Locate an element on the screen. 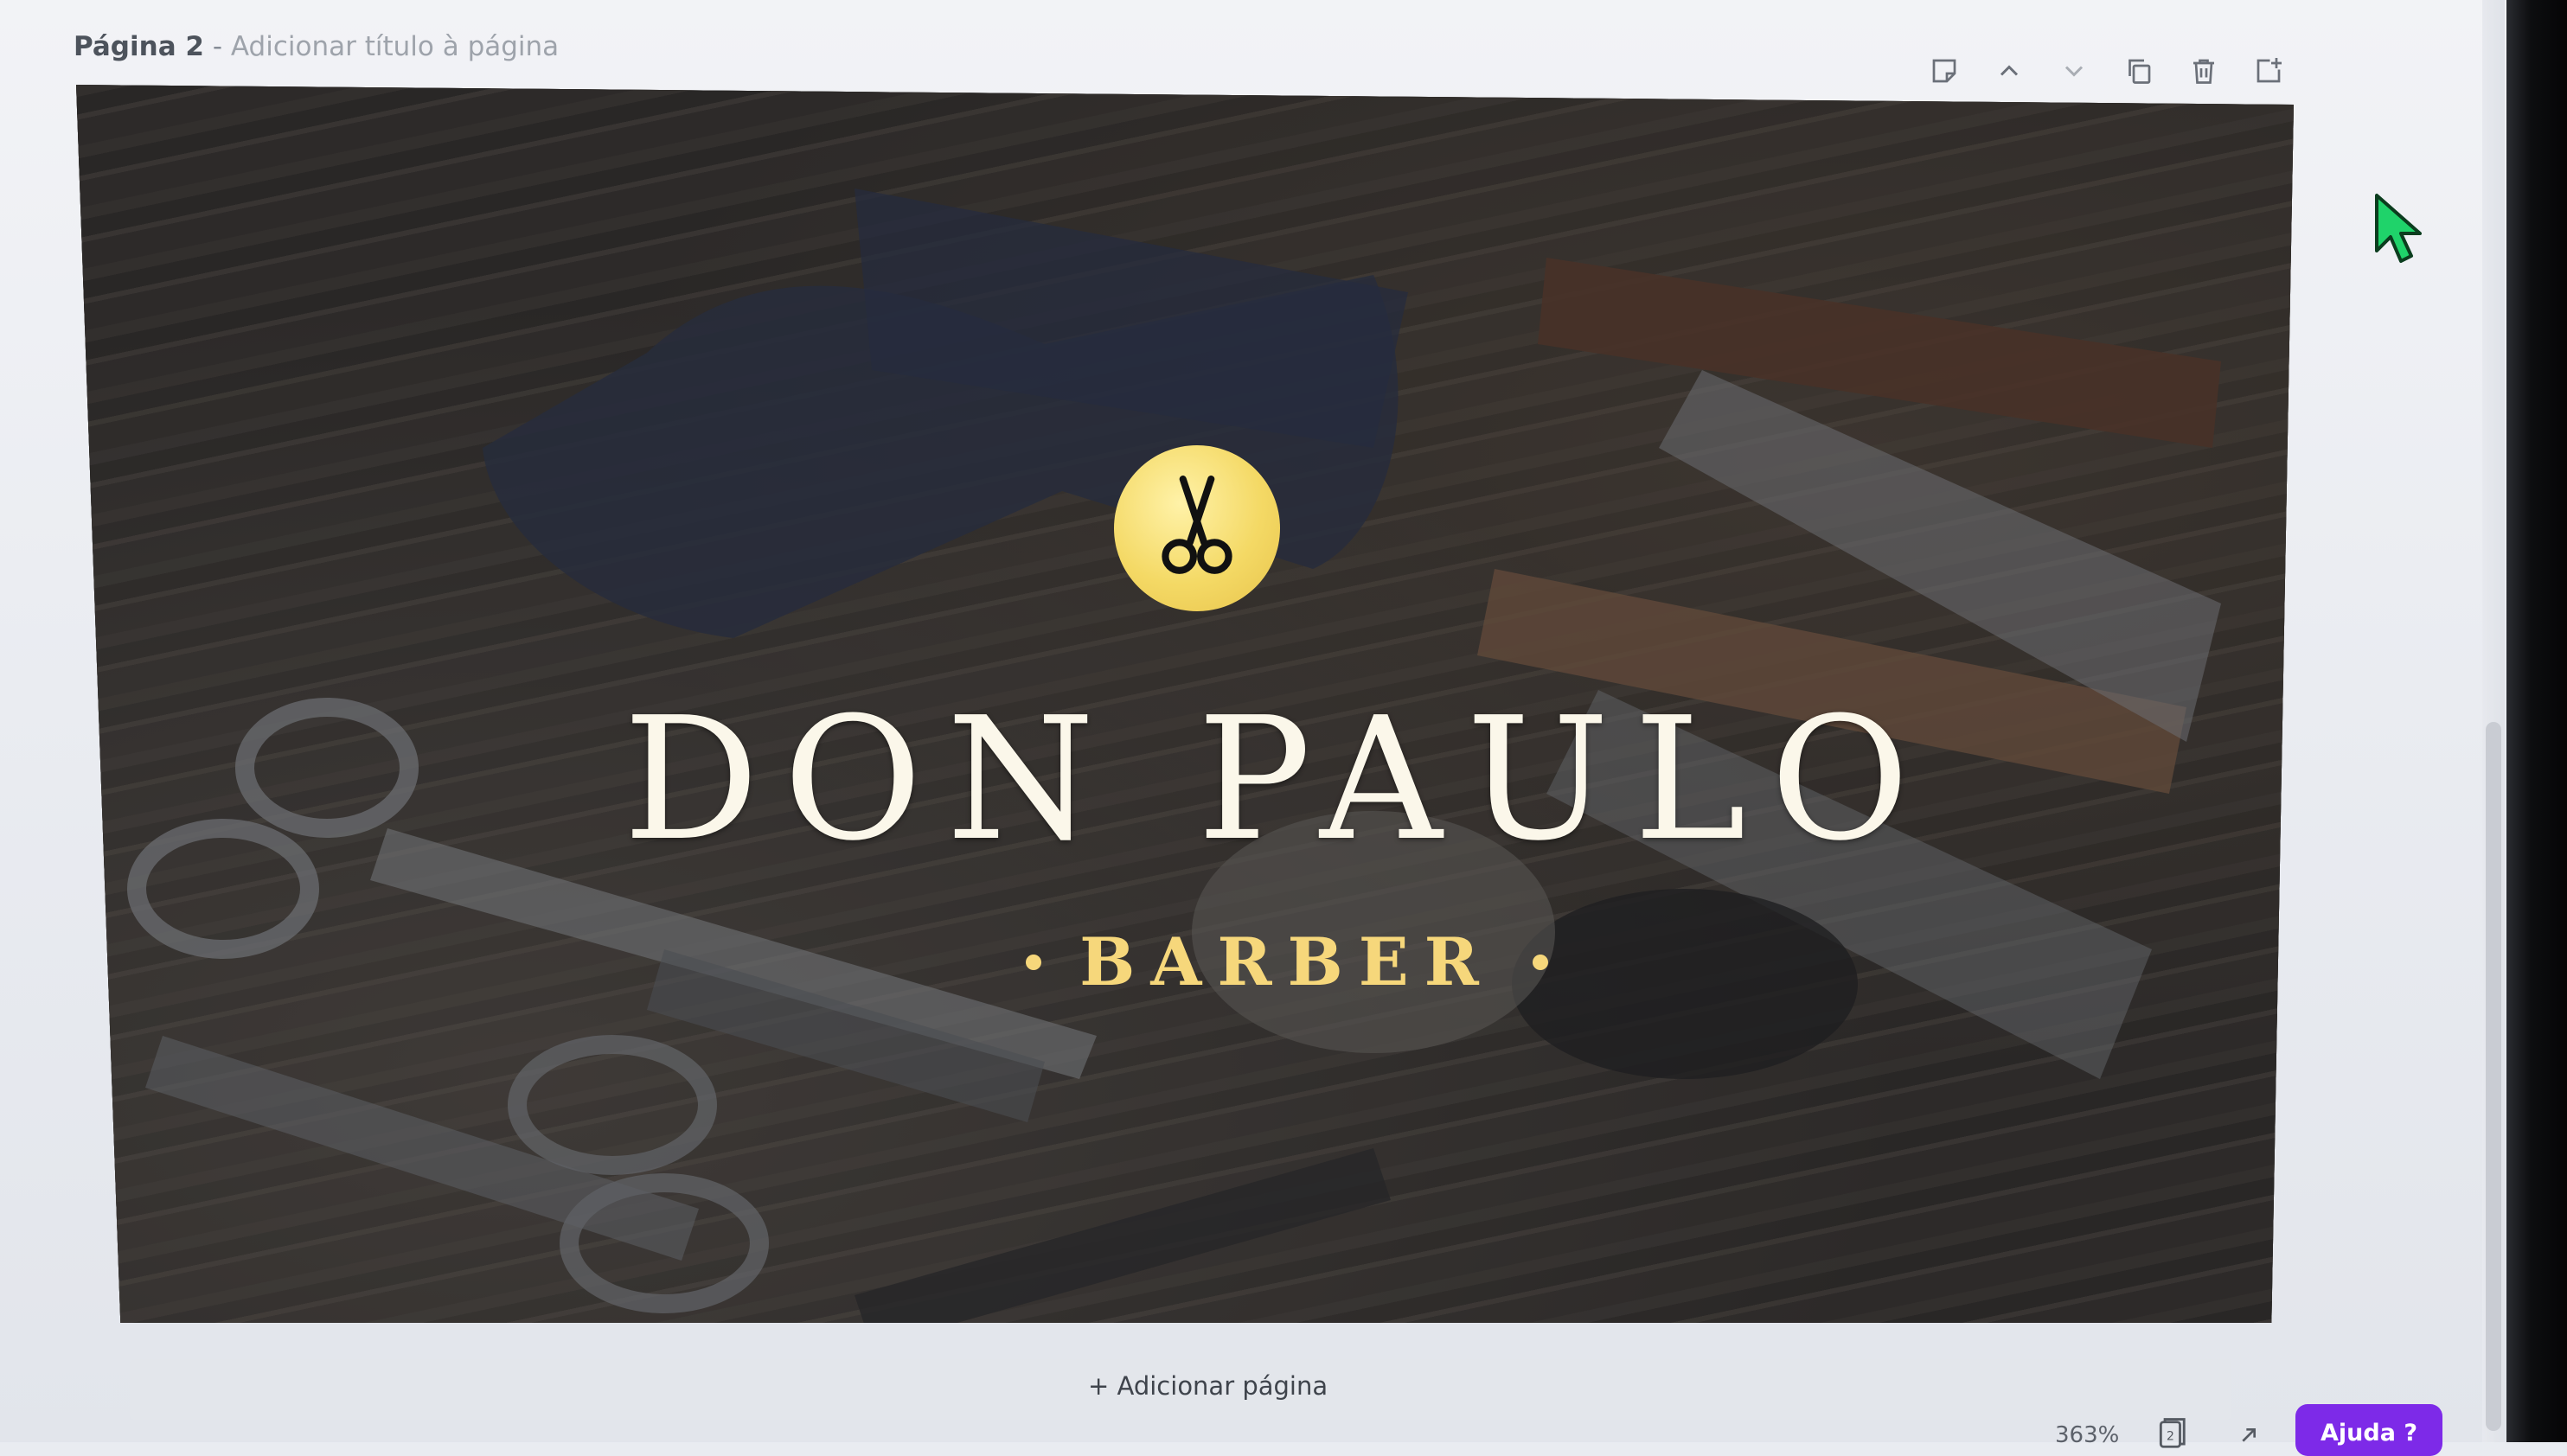 This screenshot has width=2567, height=1456. brand-subtitle-text: BARBER is located at coordinates (1287, 962).